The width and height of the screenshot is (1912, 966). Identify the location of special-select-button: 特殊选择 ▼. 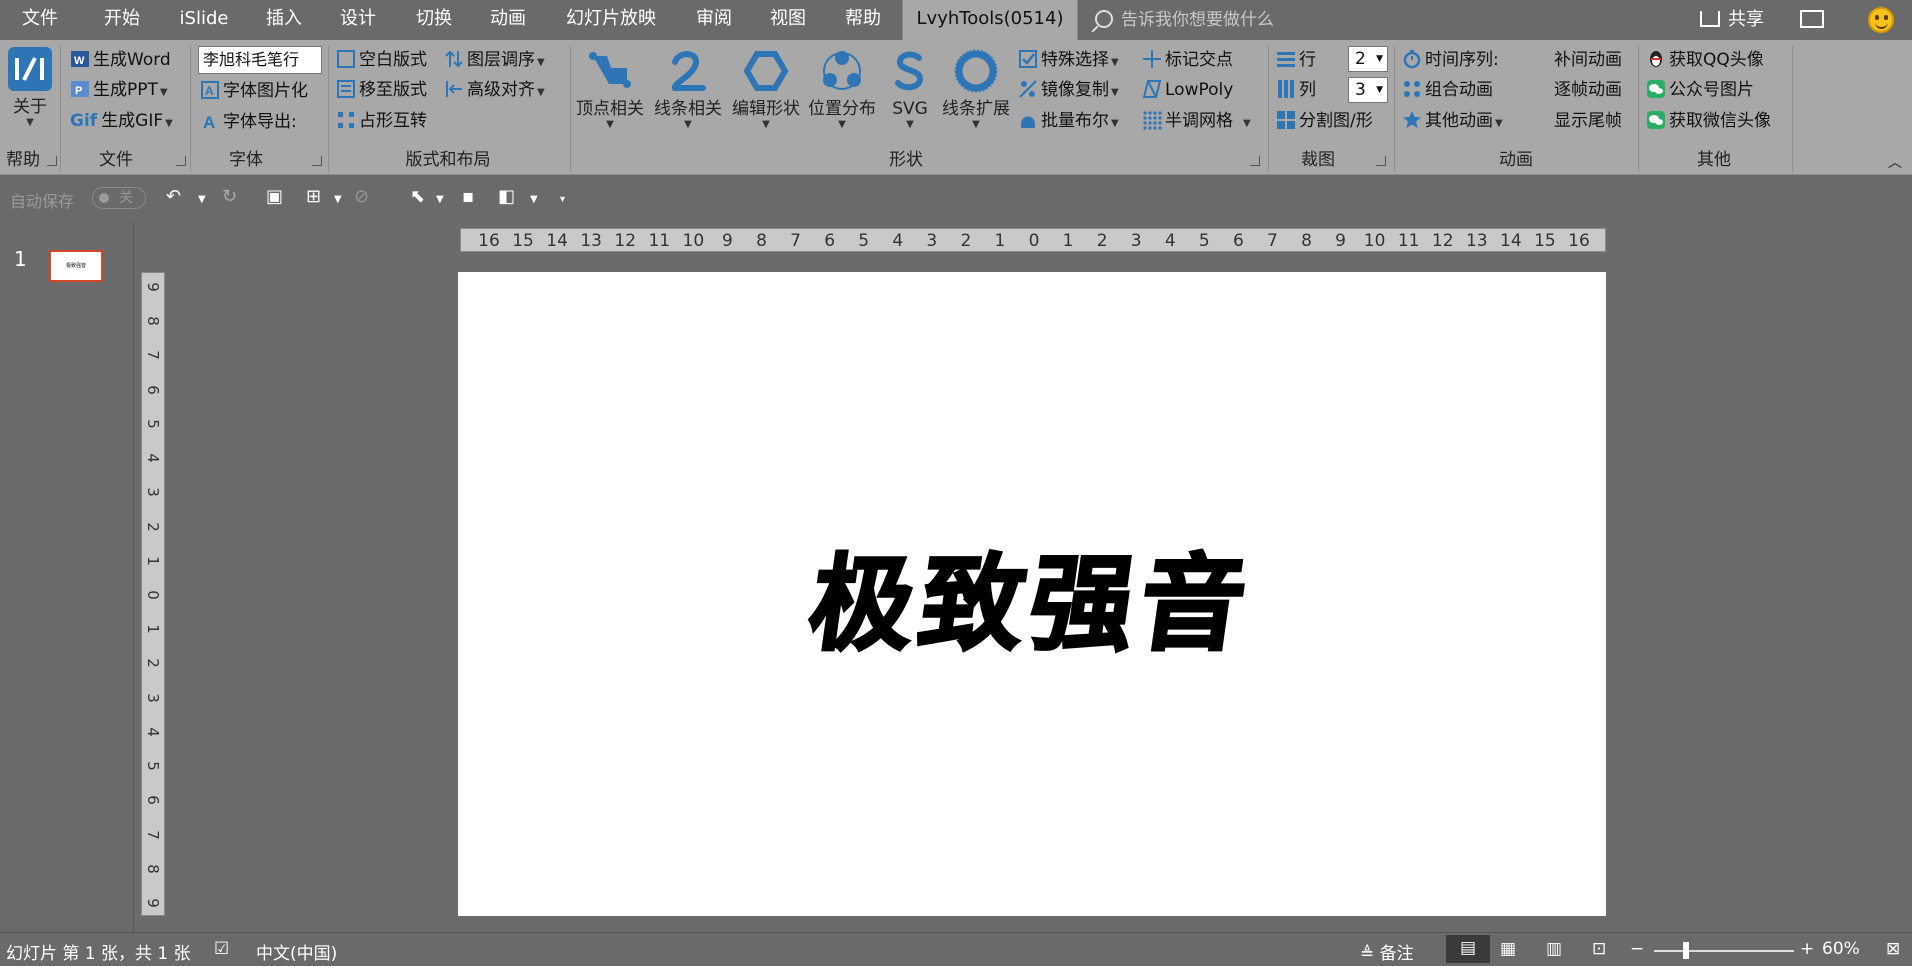
(1068, 61).